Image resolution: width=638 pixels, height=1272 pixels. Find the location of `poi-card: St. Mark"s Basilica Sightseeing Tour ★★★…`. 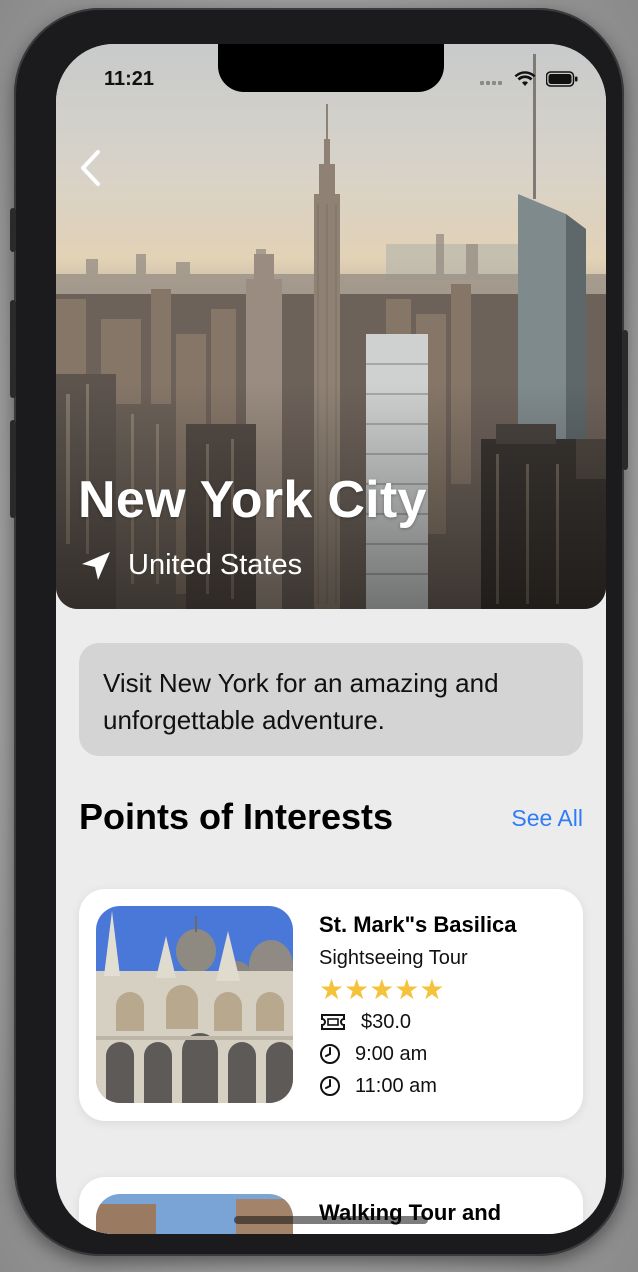

poi-card: St. Mark"s Basilica Sightseeing Tour ★★★… is located at coordinates (331, 1005).